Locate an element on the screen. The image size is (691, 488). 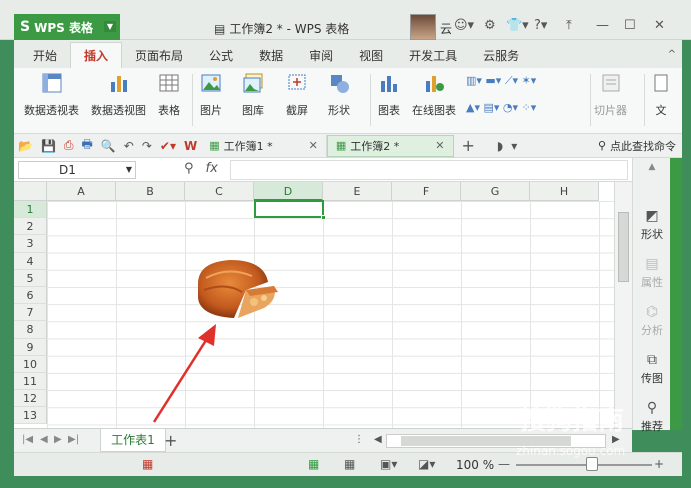
row-header: 10 is located at coordinates (30, 364).